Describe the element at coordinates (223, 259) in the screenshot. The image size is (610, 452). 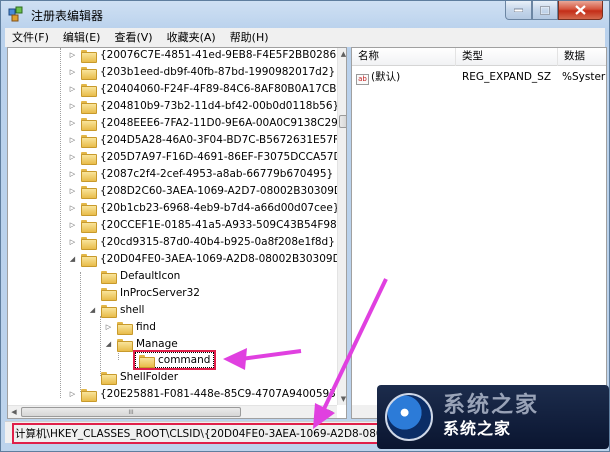
I see `tree-item-label: {20D04FE0-3AEA-1069-A2D8-08002B30309D}` at that location.